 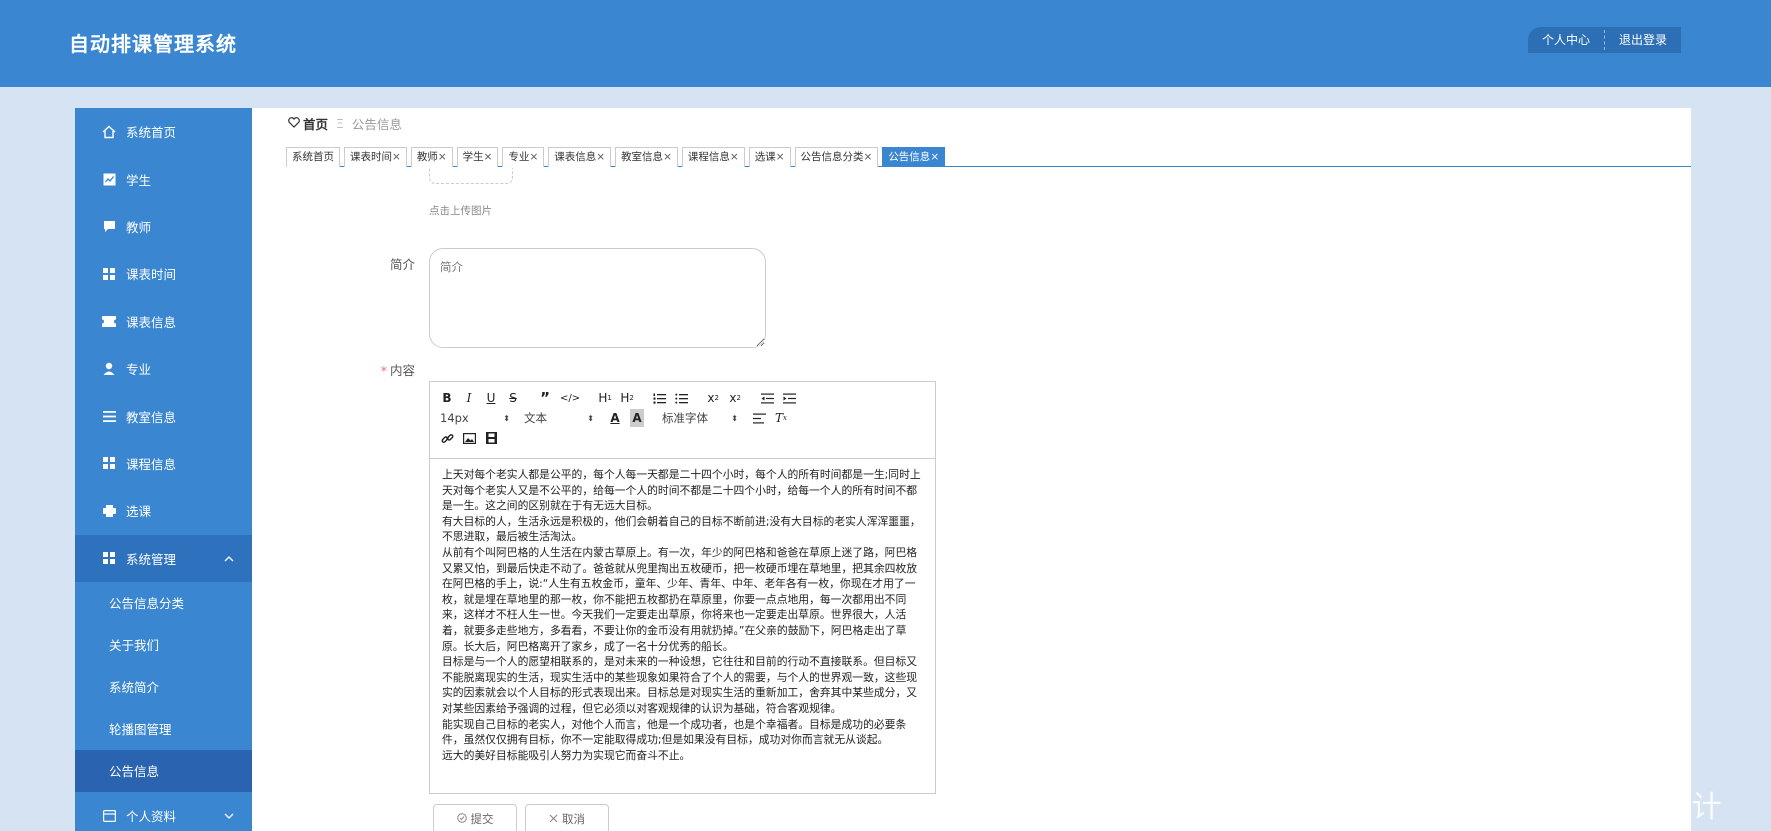 What do you see at coordinates (163, 463) in the screenshot?
I see `sidebar-item-courses: 课程信息` at bounding box center [163, 463].